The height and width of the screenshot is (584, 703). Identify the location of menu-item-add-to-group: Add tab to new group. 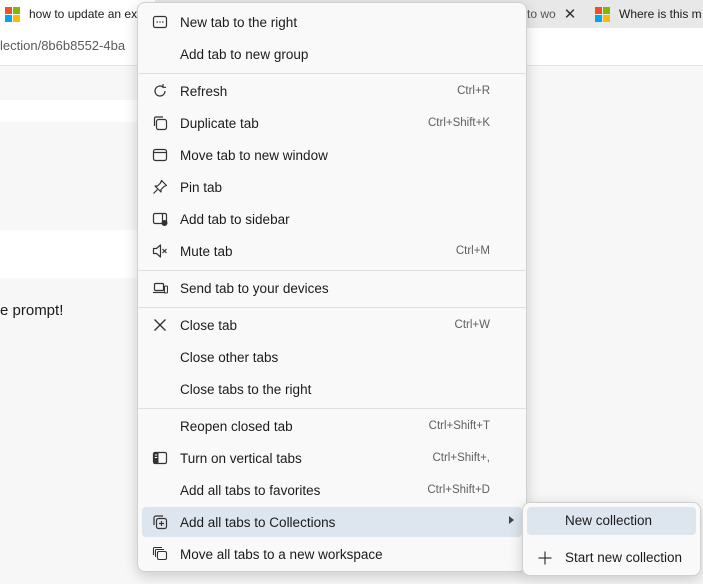
(332, 54).